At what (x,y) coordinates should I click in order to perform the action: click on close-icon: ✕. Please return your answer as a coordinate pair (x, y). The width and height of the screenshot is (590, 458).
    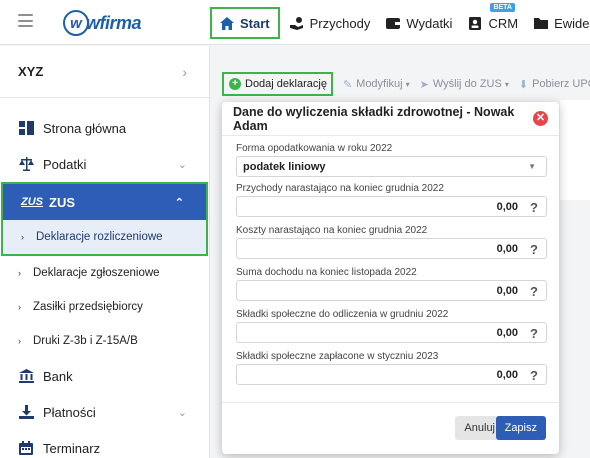
    Looking at the image, I should click on (540, 118).